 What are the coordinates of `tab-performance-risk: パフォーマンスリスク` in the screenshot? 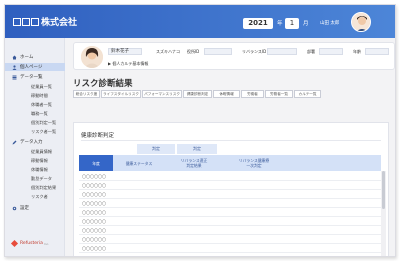 It's located at (162, 94).